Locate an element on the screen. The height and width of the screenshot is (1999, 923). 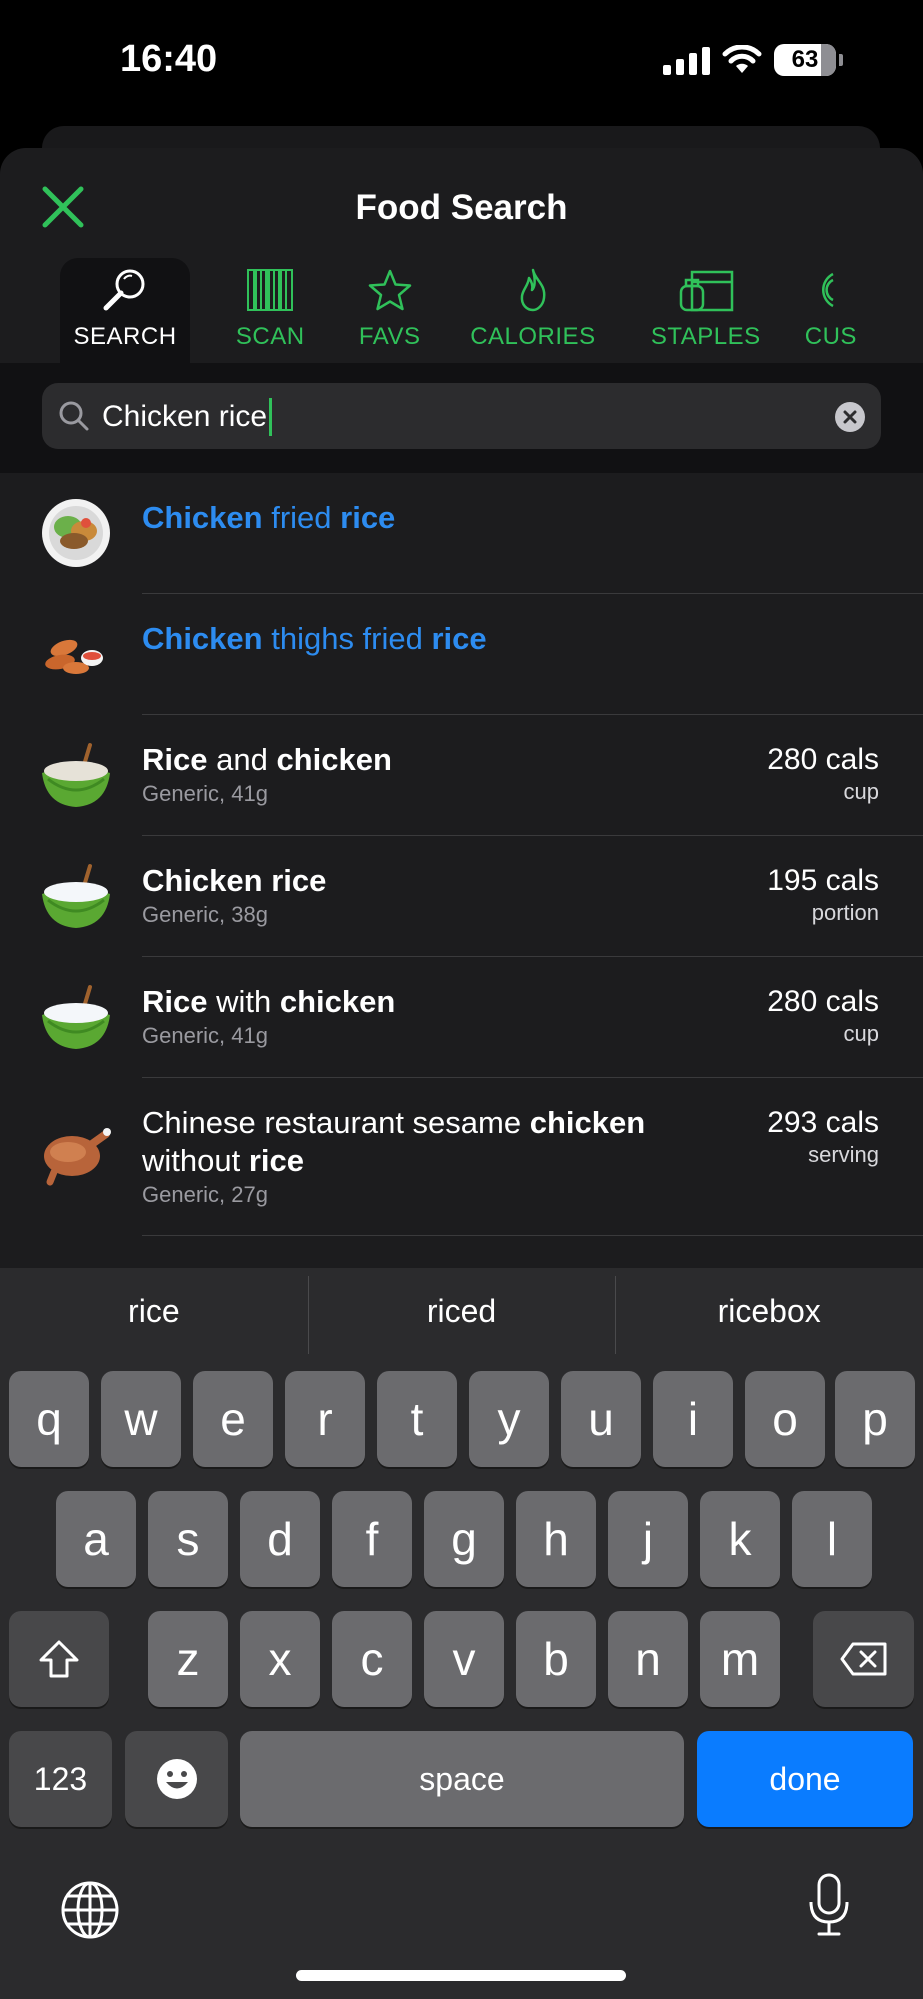
search-area: Chicken rice is located at coordinates (461, 418).